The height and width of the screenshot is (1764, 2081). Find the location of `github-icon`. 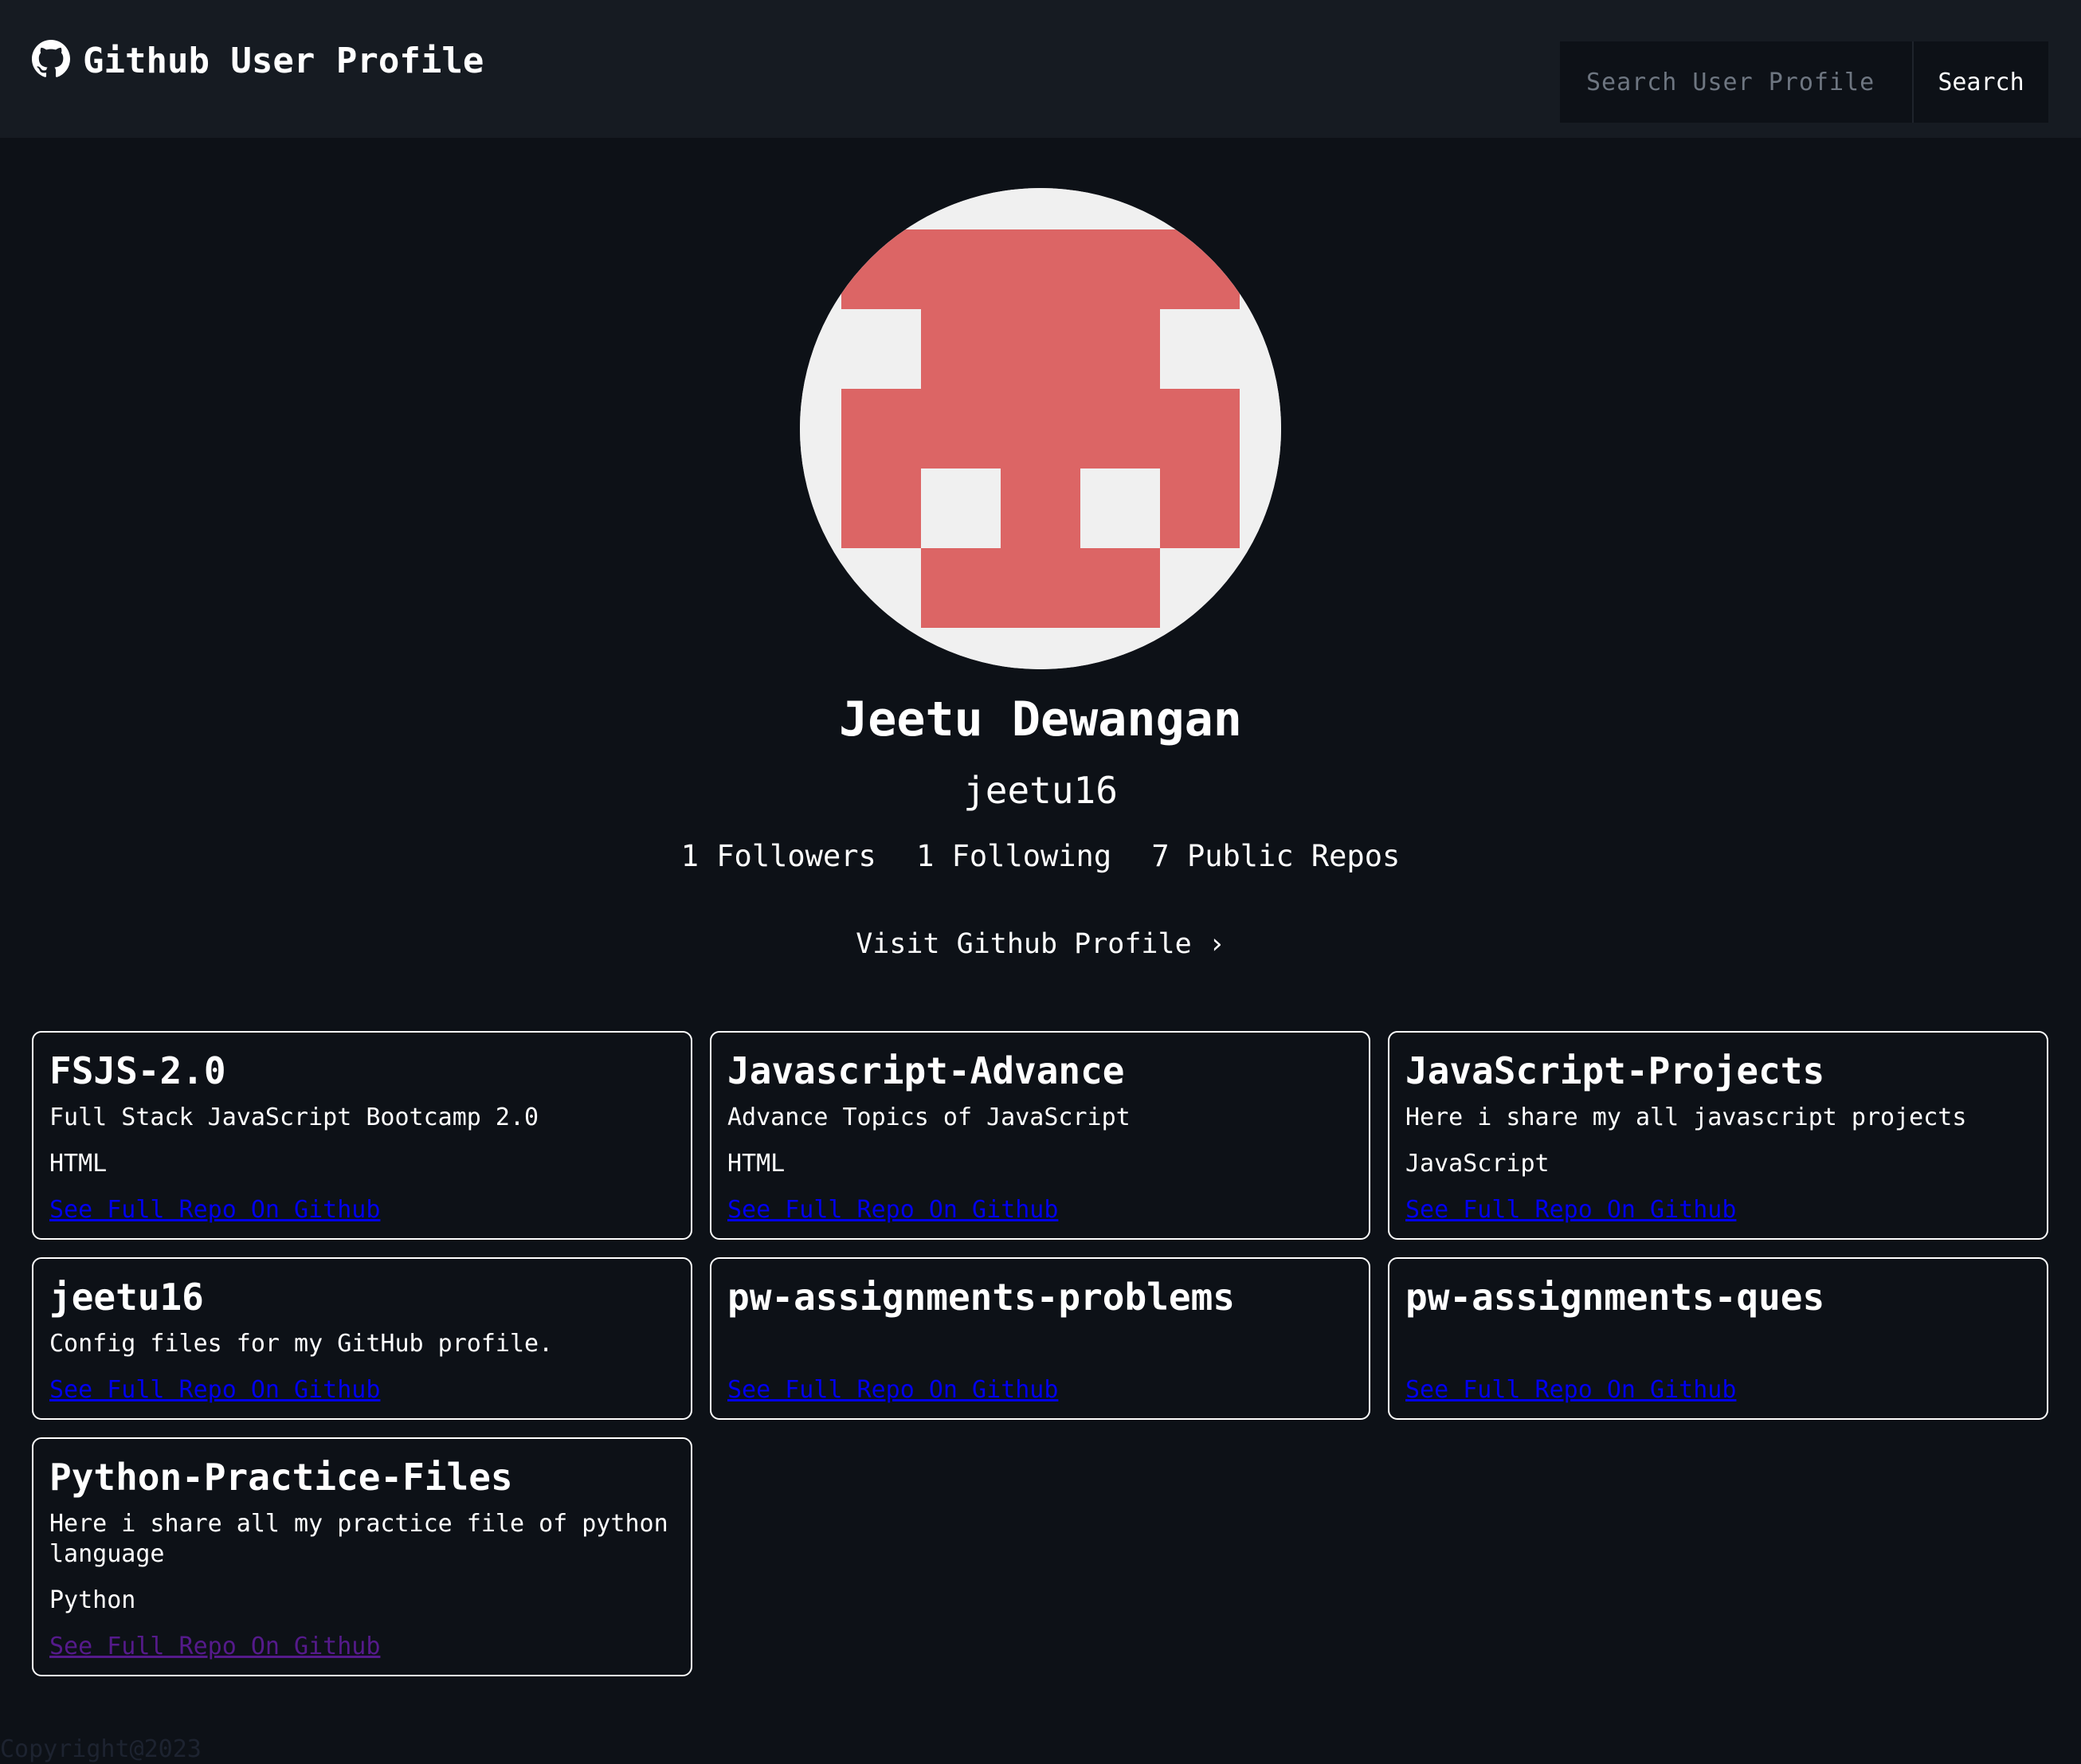

github-icon is located at coordinates (51, 60).